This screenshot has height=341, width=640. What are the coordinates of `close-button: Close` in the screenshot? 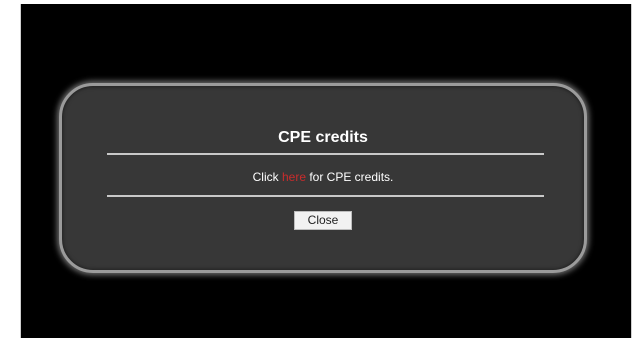 It's located at (323, 220).